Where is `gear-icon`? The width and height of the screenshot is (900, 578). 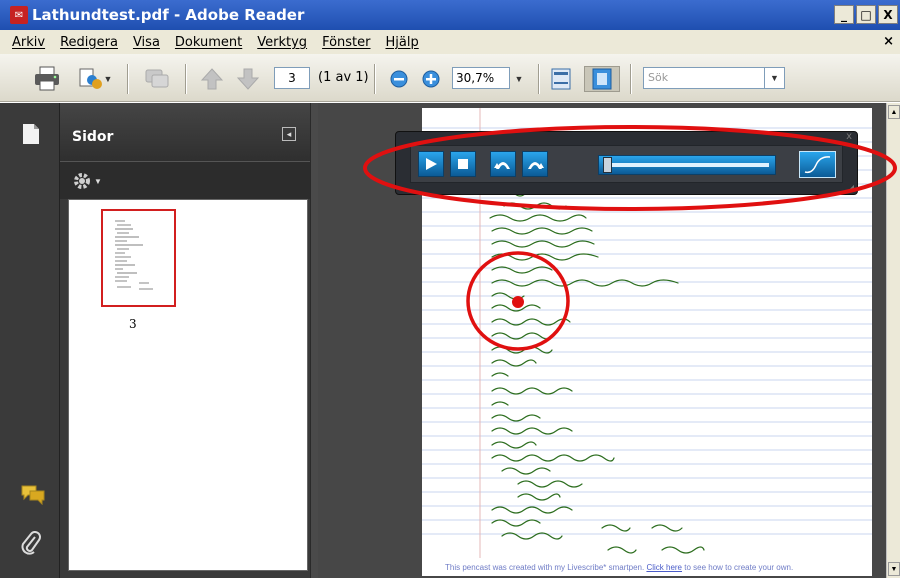
gear-icon is located at coordinates (82, 181).